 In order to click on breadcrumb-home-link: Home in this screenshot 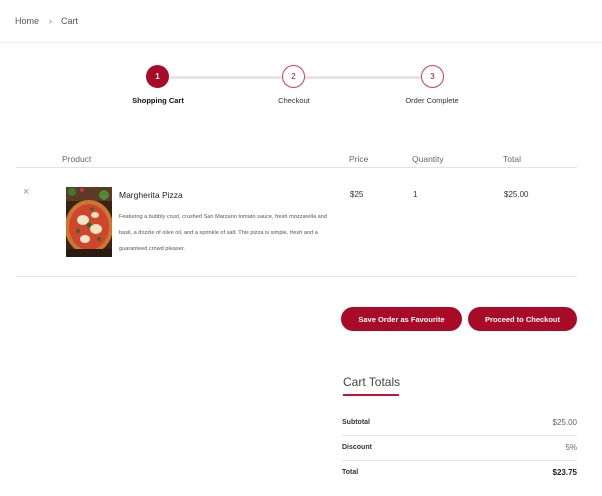, I will do `click(27, 21)`.